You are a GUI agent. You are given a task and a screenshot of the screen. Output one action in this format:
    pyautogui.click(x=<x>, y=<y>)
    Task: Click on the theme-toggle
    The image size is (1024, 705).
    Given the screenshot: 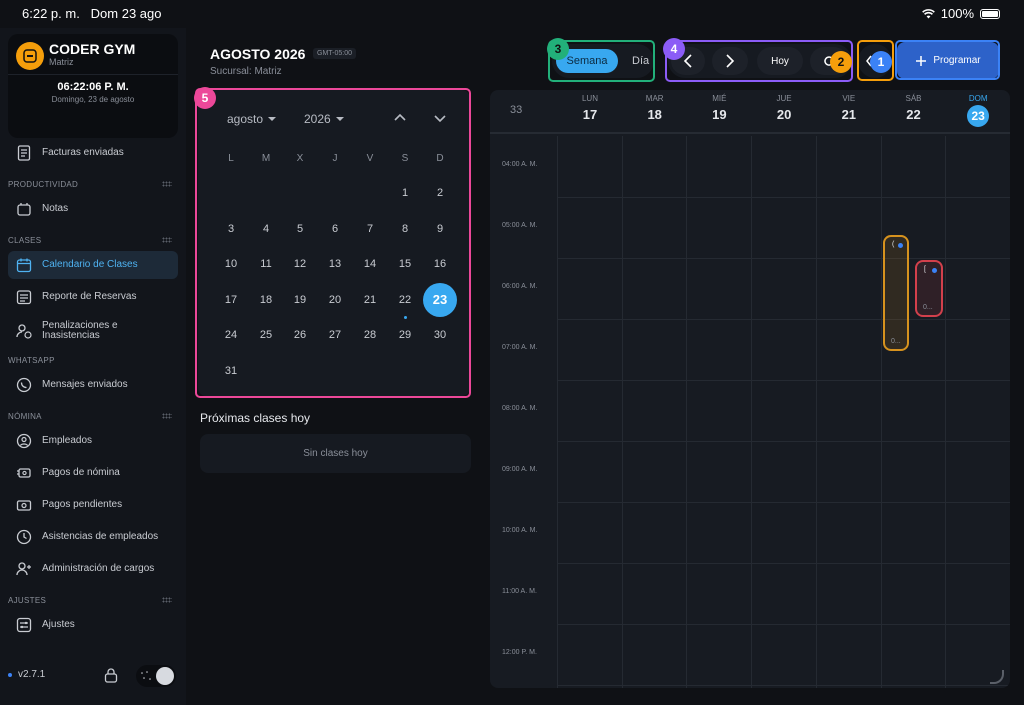 What is the action you would take?
    pyautogui.click(x=156, y=676)
    